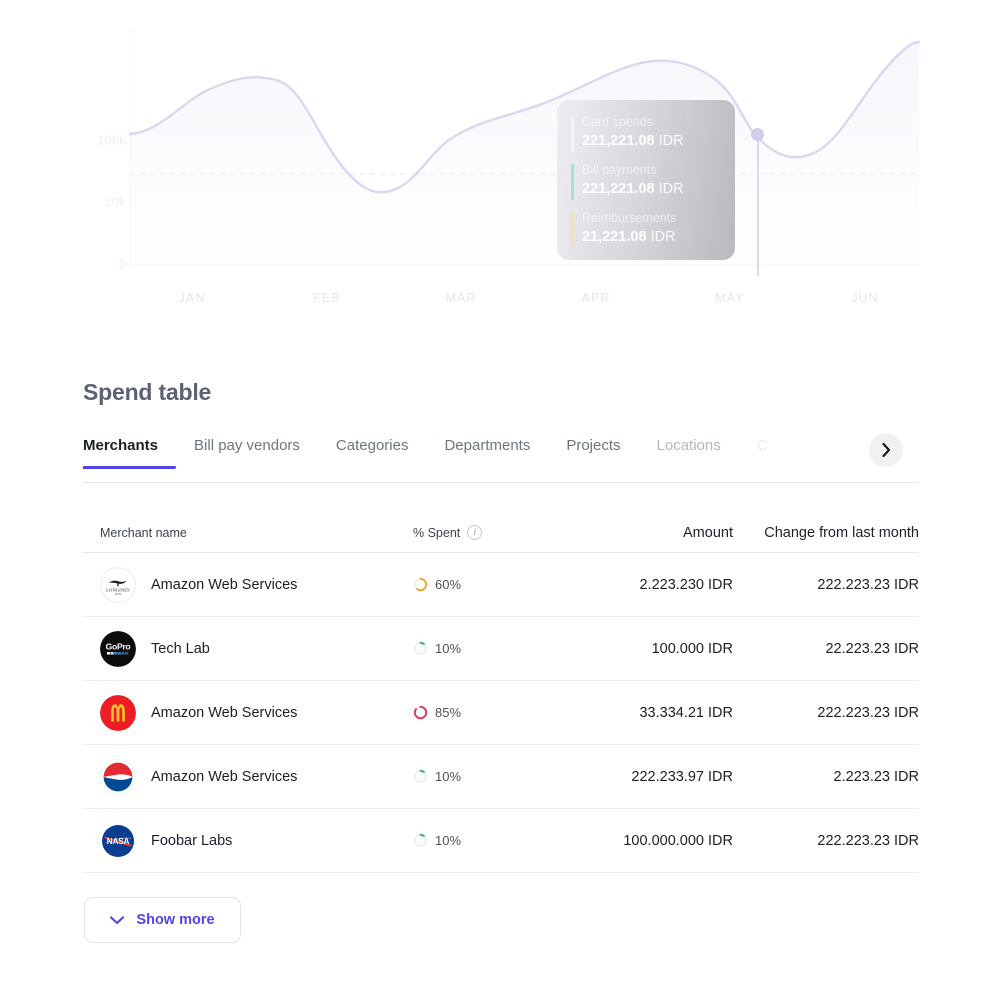  I want to click on tabs-next-button, so click(886, 450).